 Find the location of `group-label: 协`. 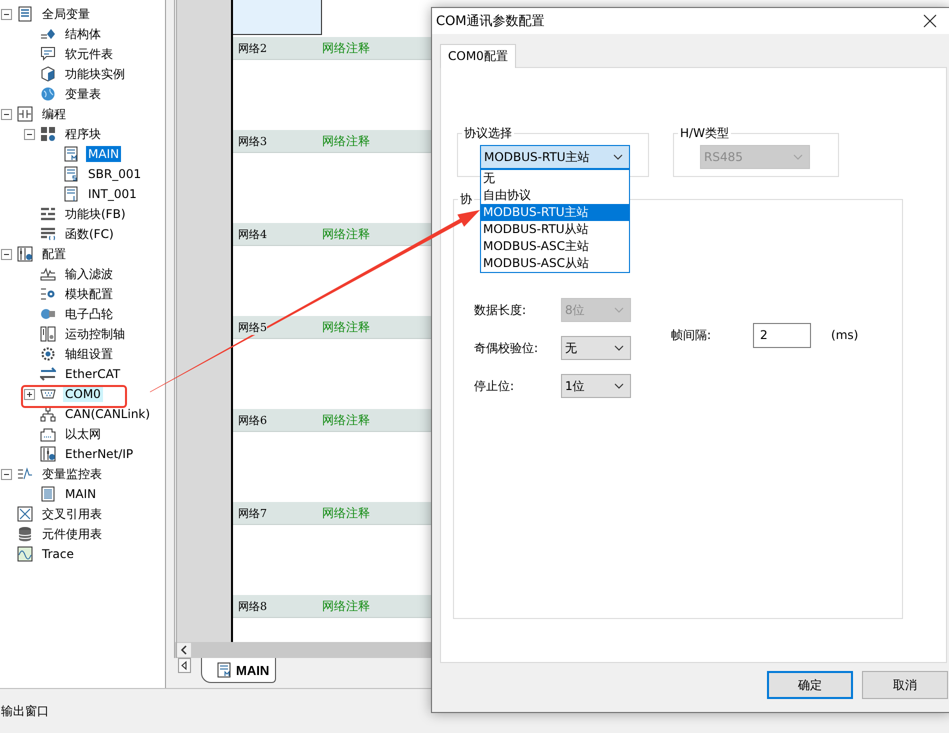

group-label: 协 is located at coordinates (466, 199).